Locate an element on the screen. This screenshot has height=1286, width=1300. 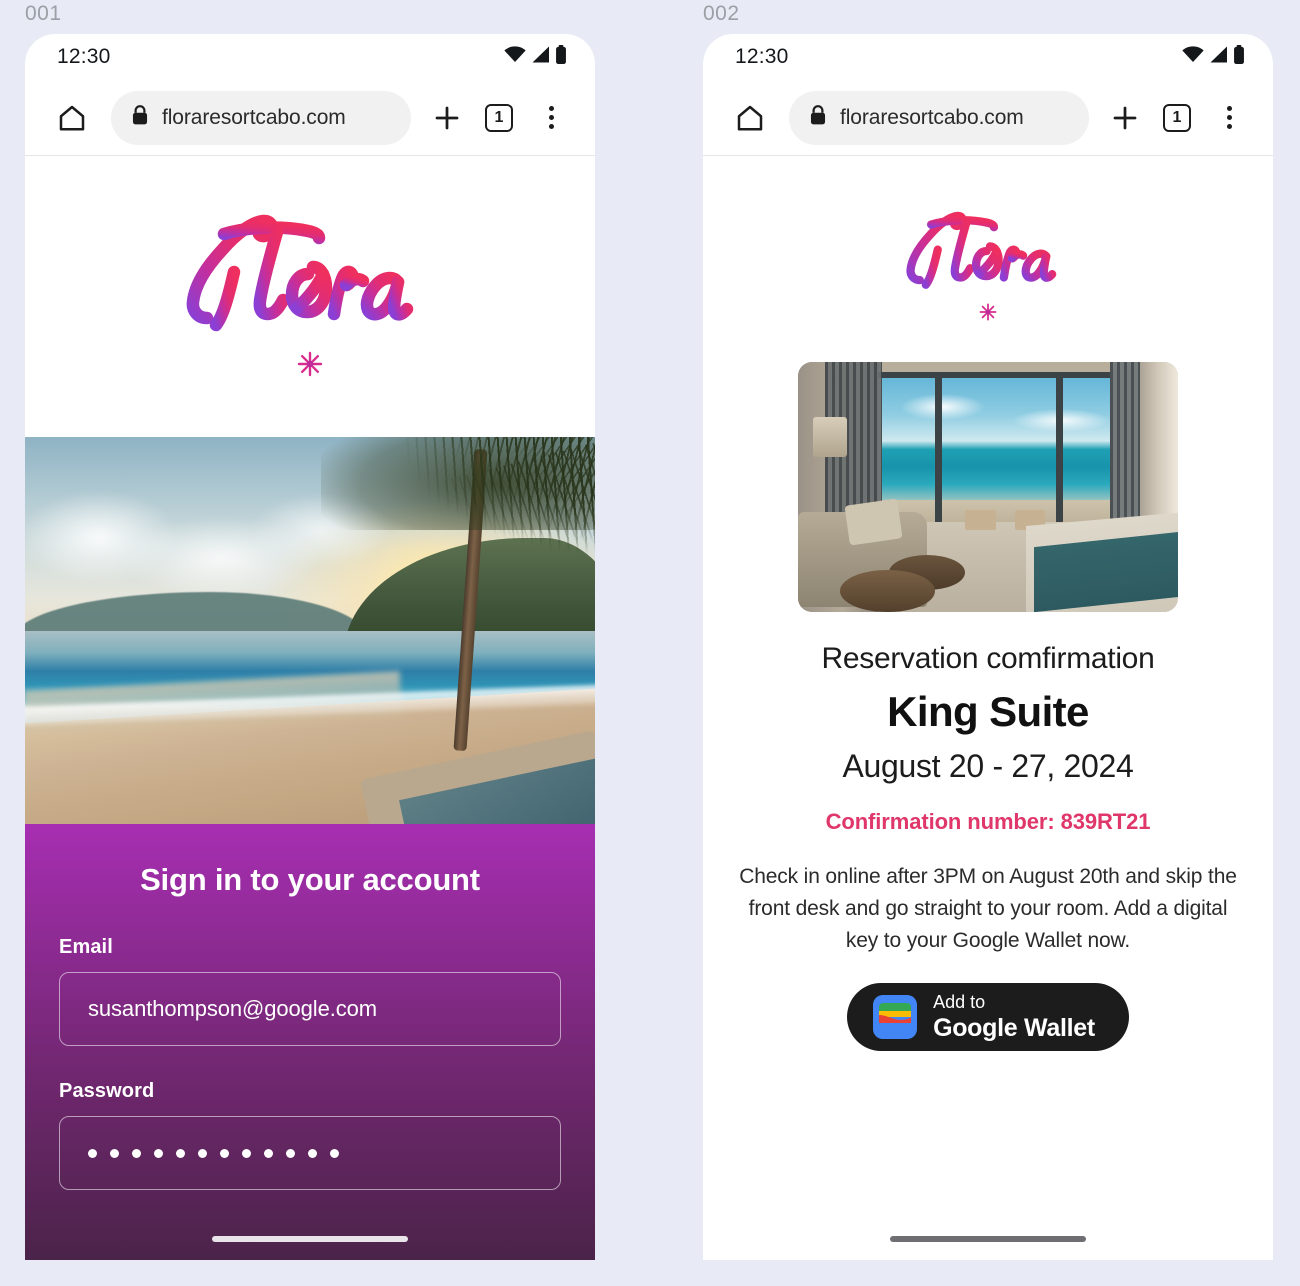
reservation-heading: Reservation comfirmation is located at coordinates (988, 658).